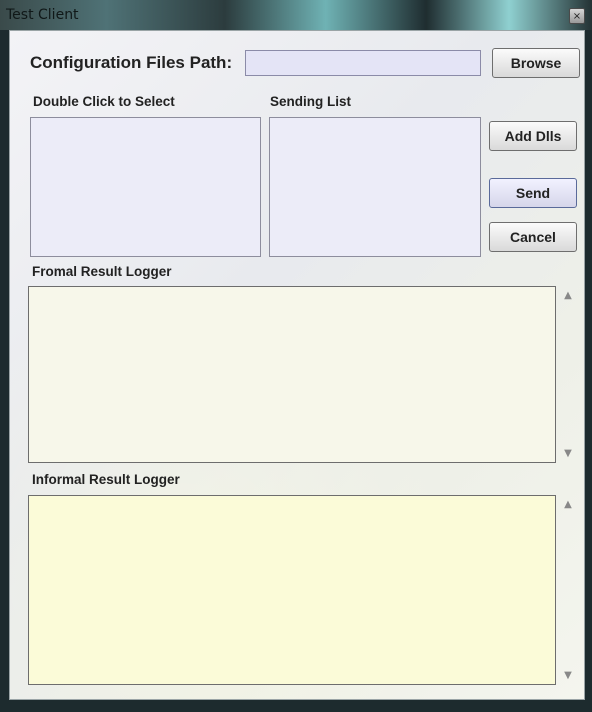  I want to click on browse-button: Browse, so click(536, 63).